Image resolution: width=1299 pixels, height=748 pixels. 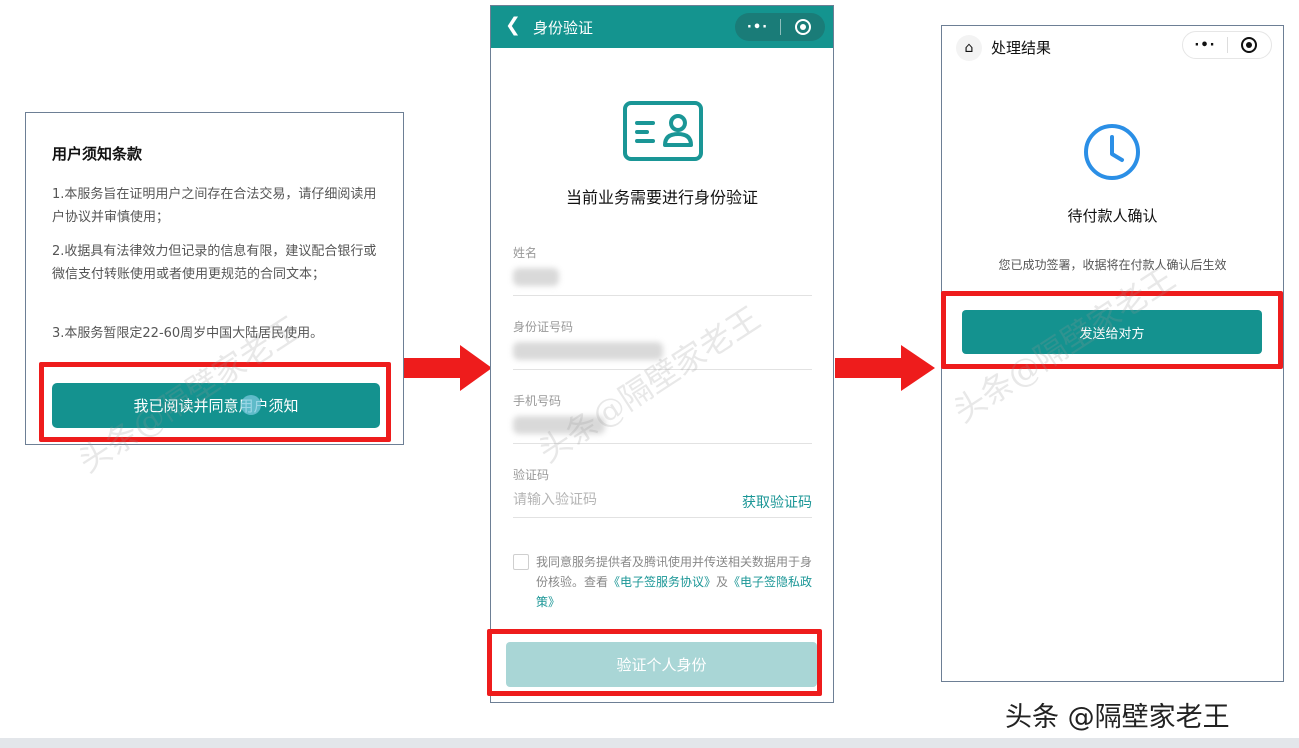 What do you see at coordinates (969, 48) in the screenshot?
I see `home-icon: ⌂` at bounding box center [969, 48].